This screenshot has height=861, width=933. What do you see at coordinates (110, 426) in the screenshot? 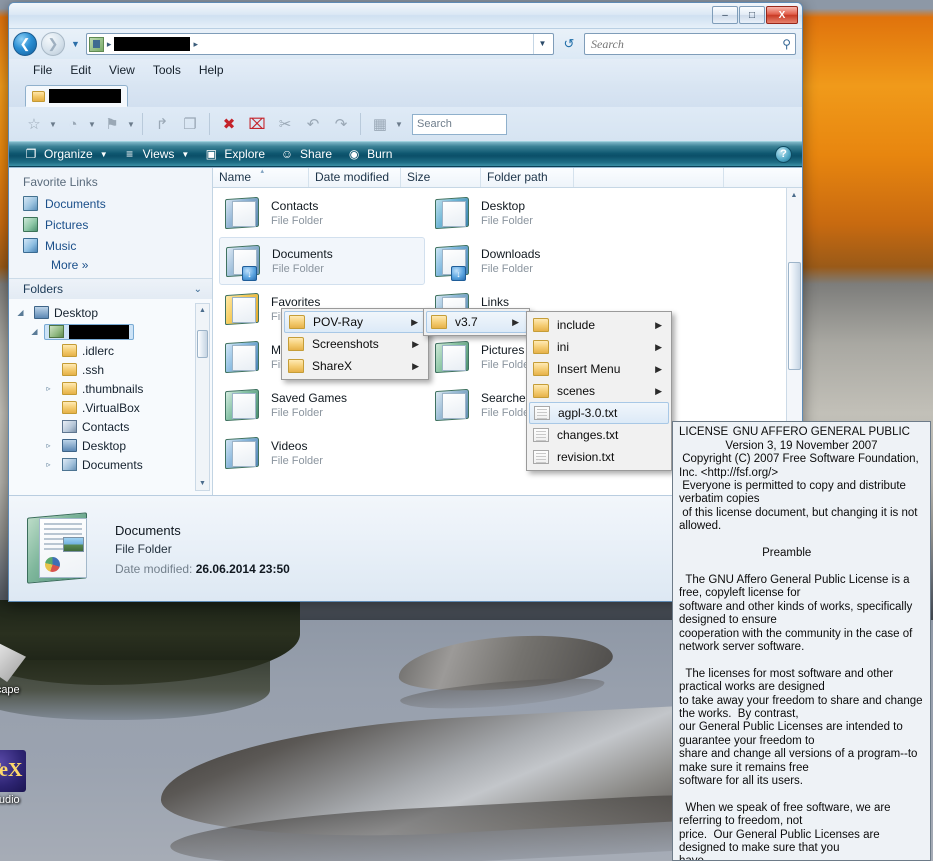
I see `tree-item-contacts: Contacts` at bounding box center [110, 426].